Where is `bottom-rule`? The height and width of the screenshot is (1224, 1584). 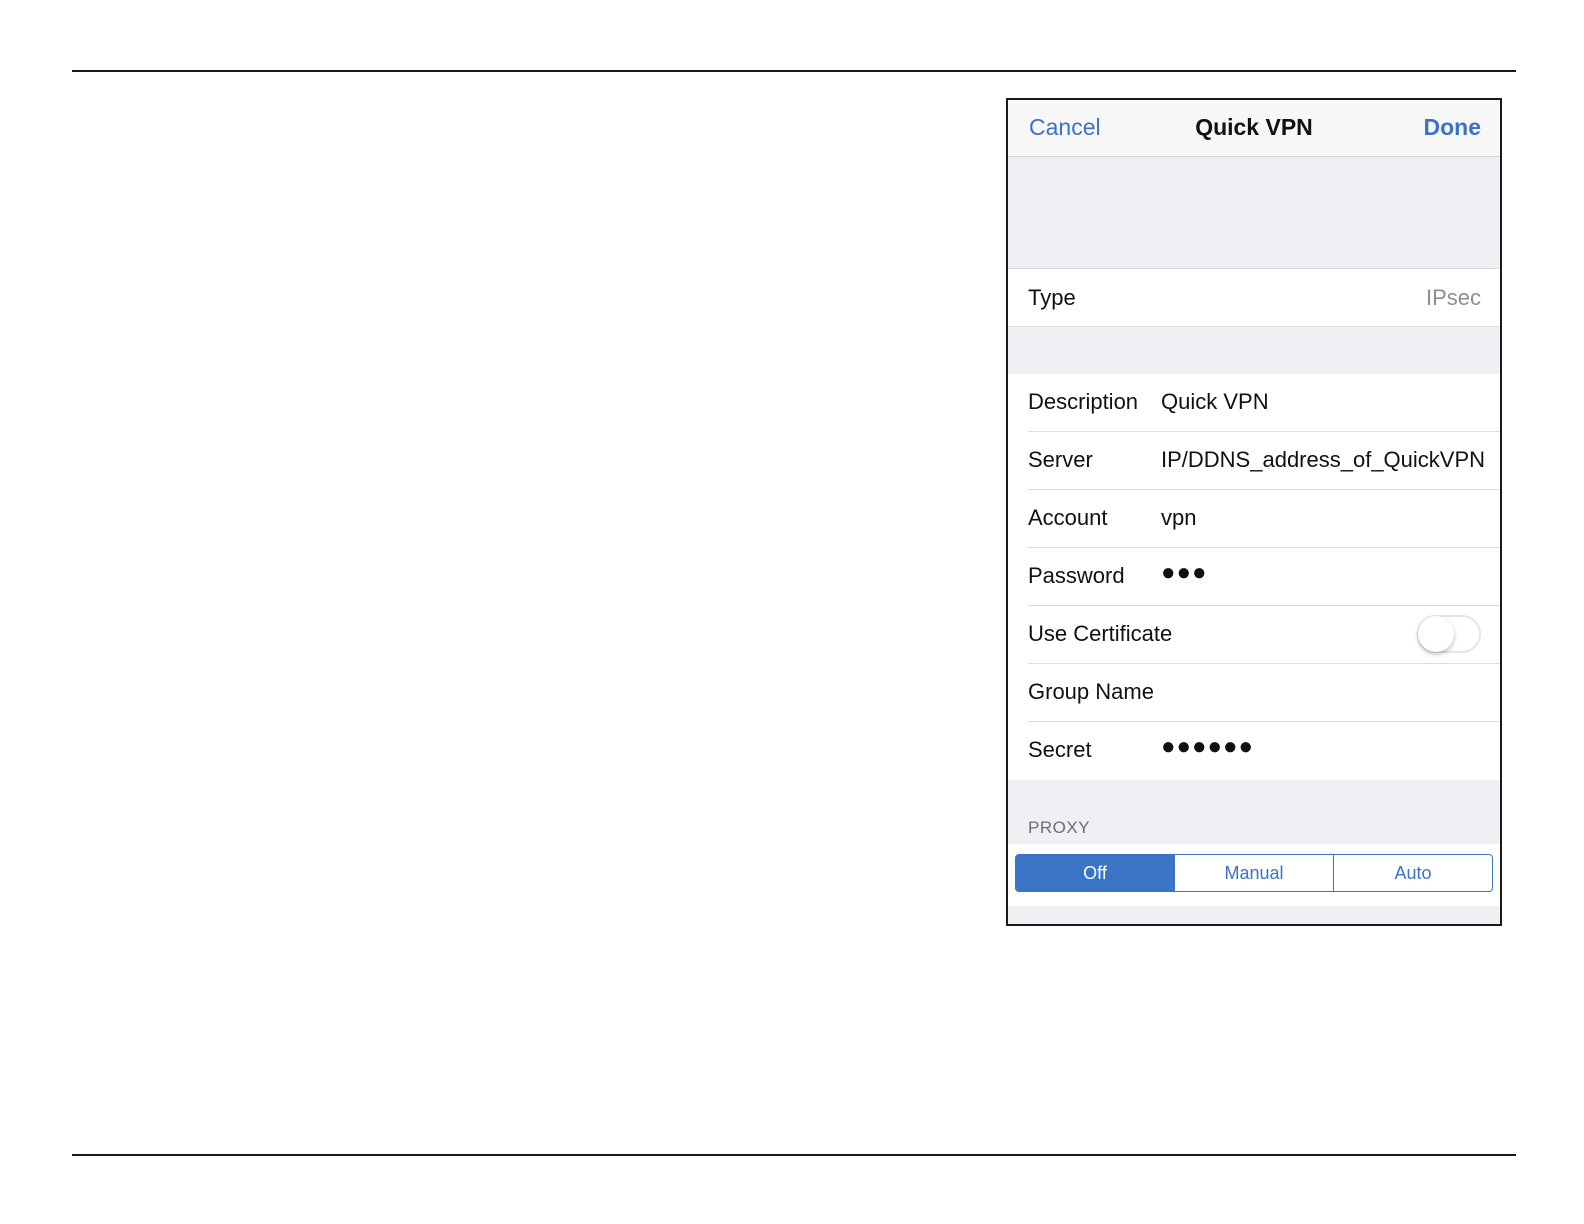
bottom-rule is located at coordinates (794, 1155).